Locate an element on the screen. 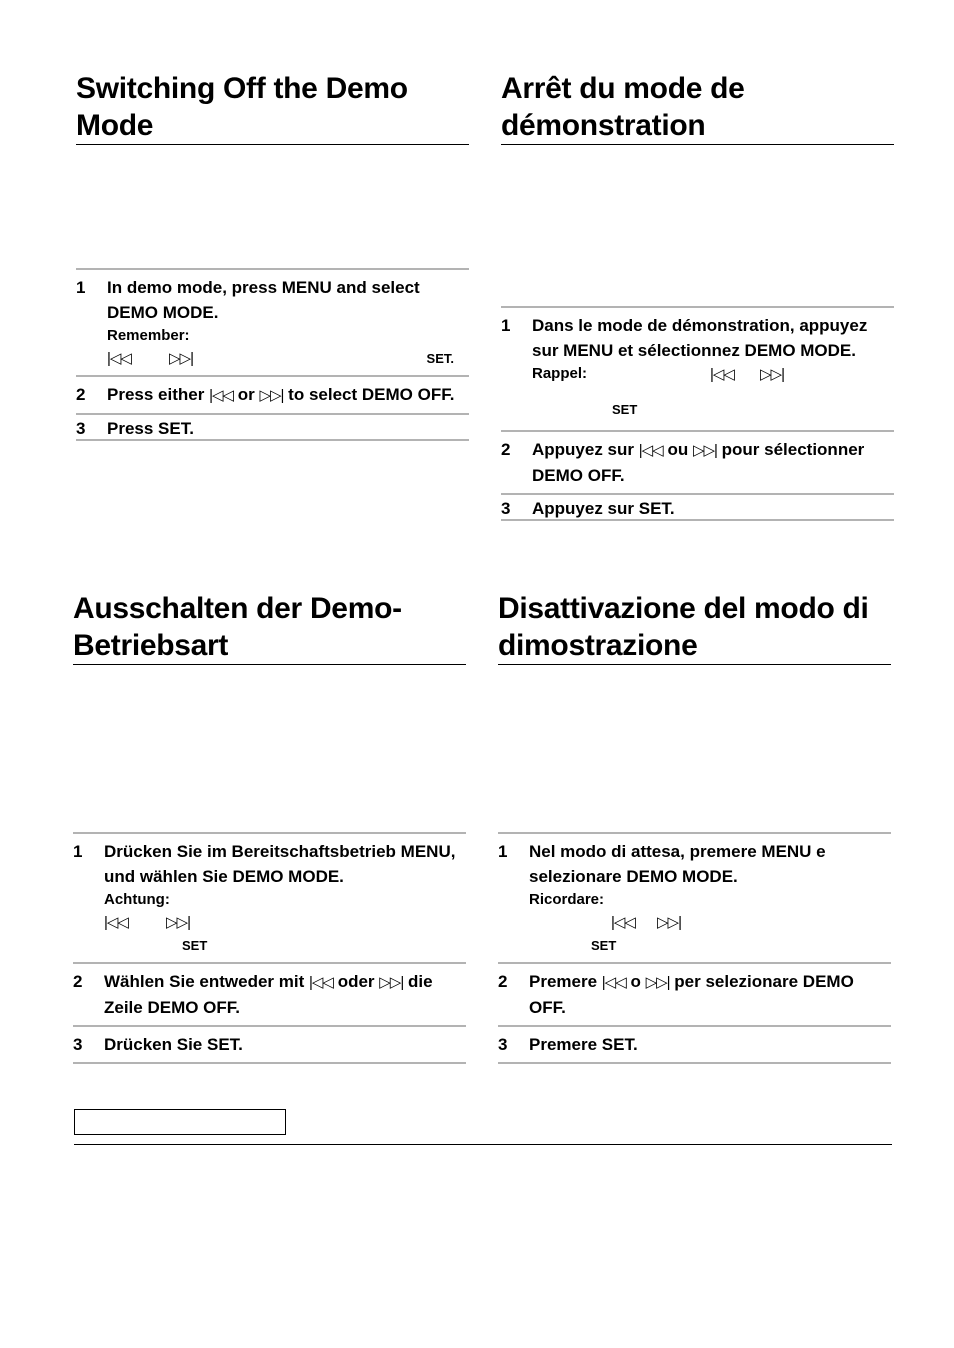  step-3: 3 Premere SET. is located at coordinates (694, 1044).